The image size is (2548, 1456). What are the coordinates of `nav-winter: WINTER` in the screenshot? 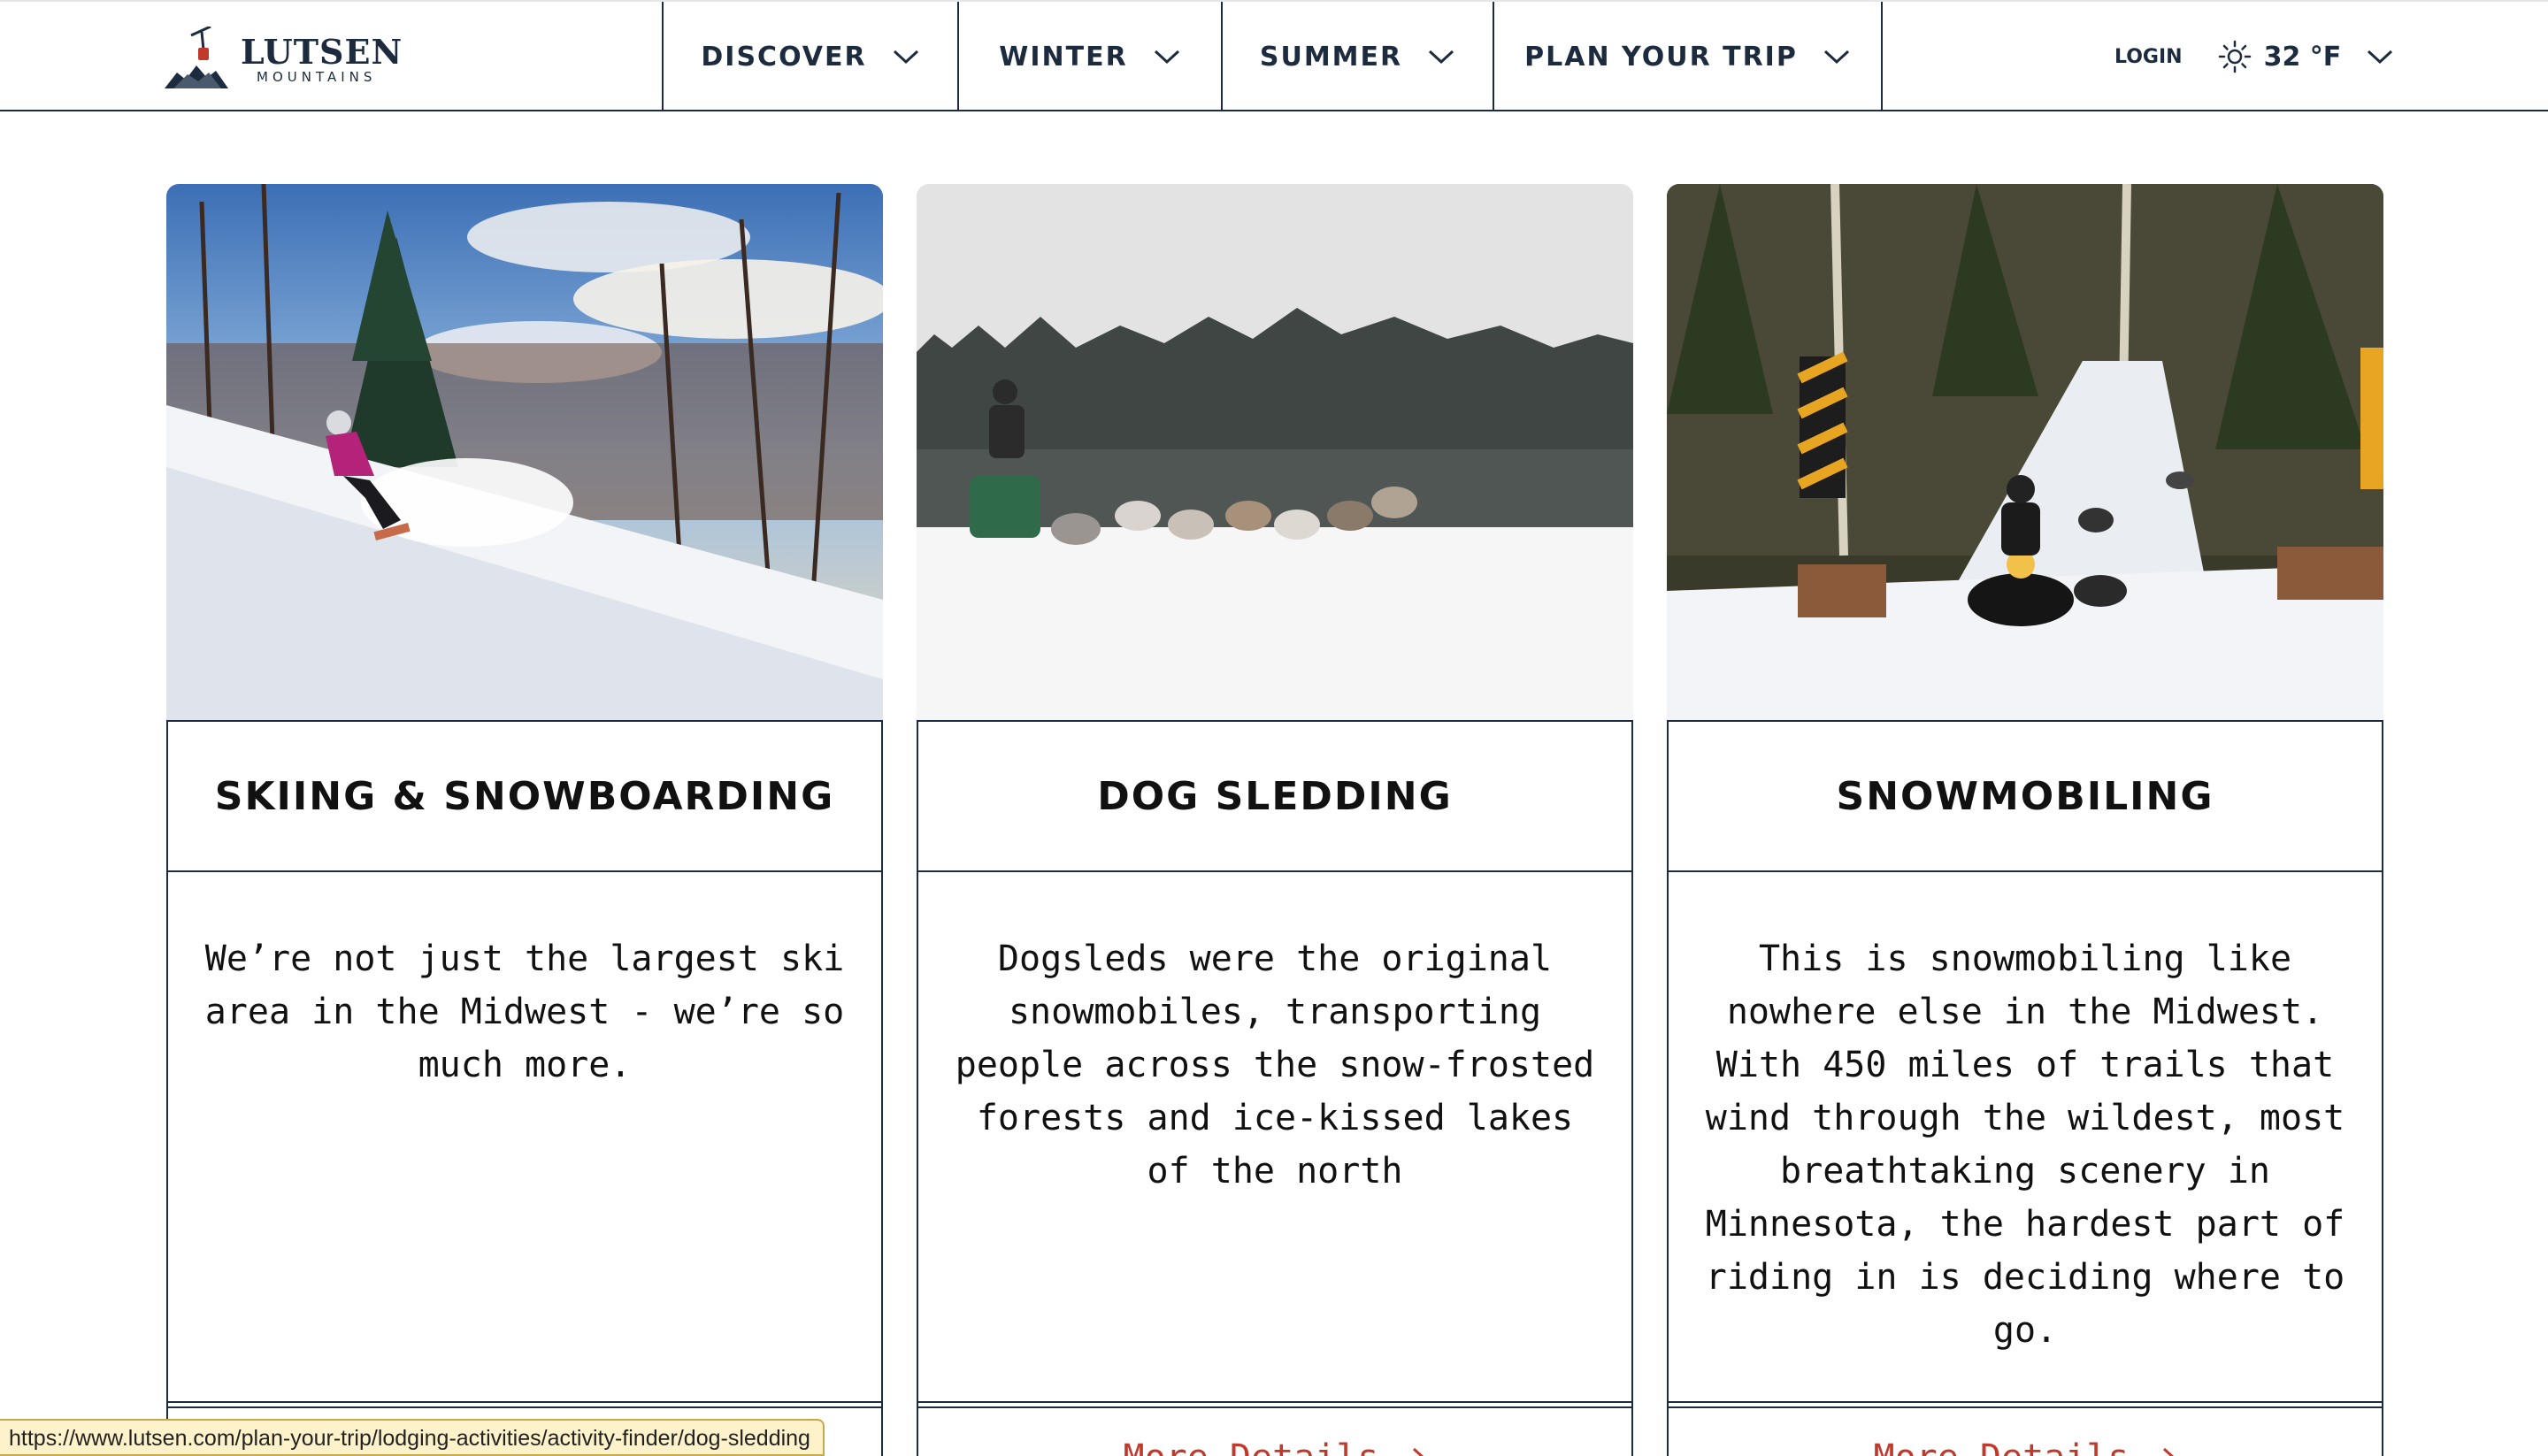 It's located at (1089, 56).